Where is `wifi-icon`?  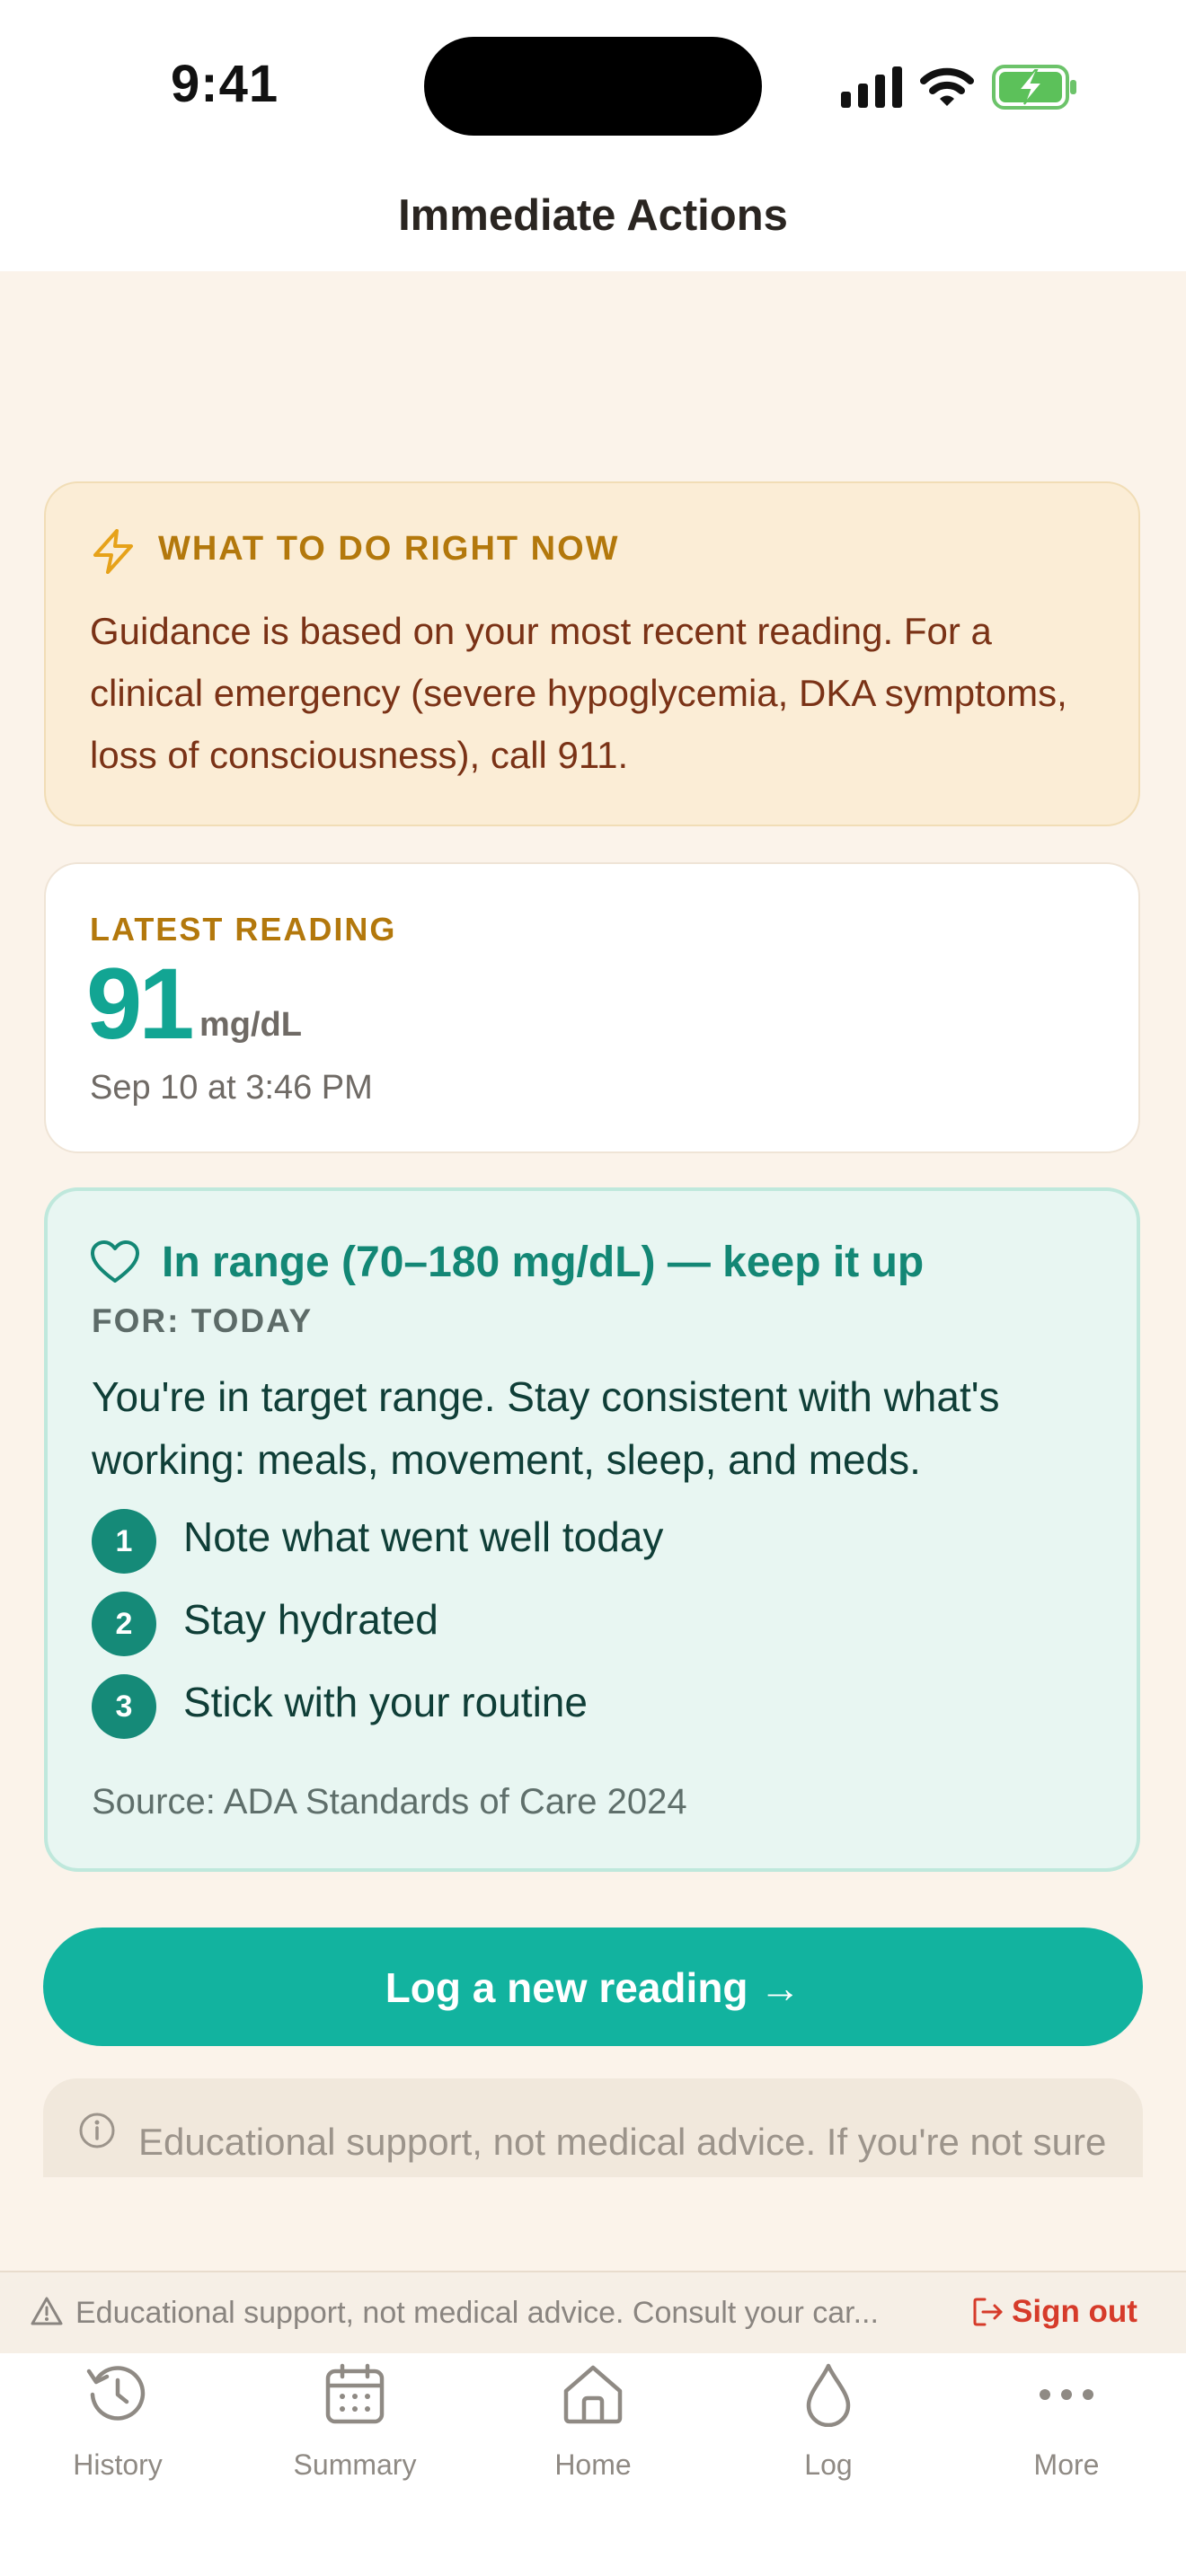
wifi-icon is located at coordinates (947, 86).